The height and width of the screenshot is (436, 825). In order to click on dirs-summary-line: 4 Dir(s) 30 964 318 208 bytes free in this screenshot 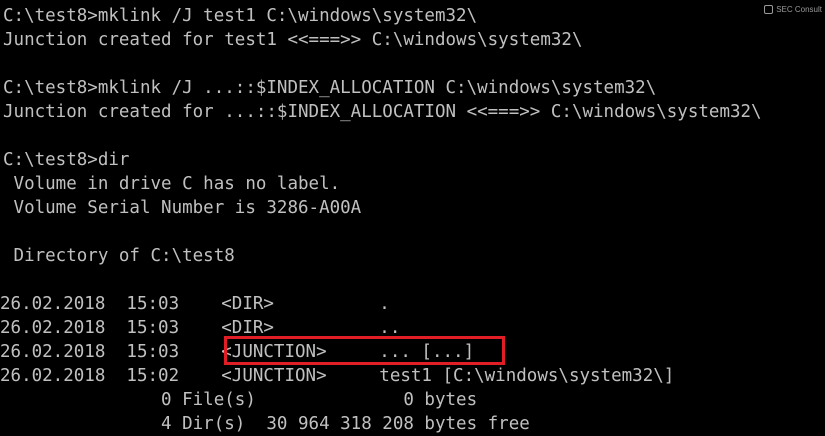, I will do `click(266, 424)`.